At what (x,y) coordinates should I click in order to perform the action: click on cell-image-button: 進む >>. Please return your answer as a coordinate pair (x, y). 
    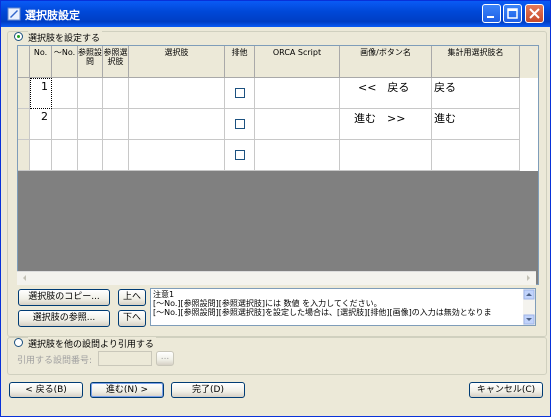
    Looking at the image, I should click on (386, 124).